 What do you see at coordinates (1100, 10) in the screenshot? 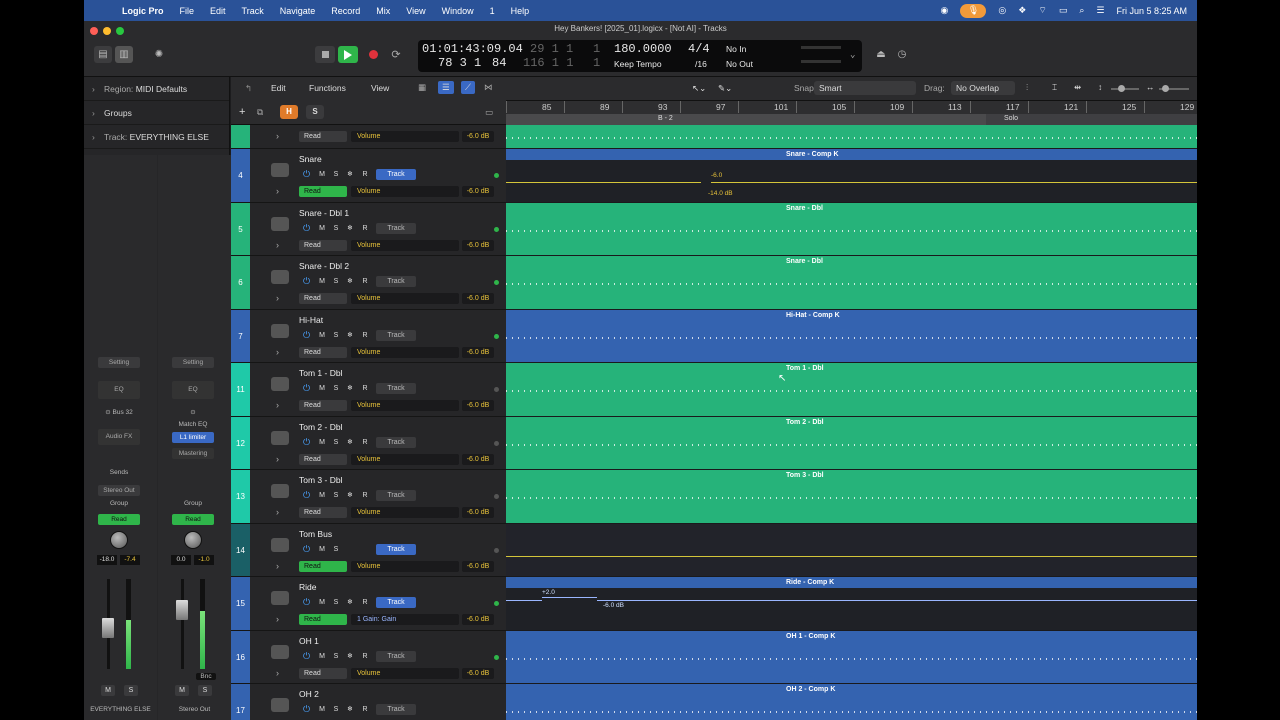
I see `control-center-icon: ☰` at bounding box center [1100, 10].